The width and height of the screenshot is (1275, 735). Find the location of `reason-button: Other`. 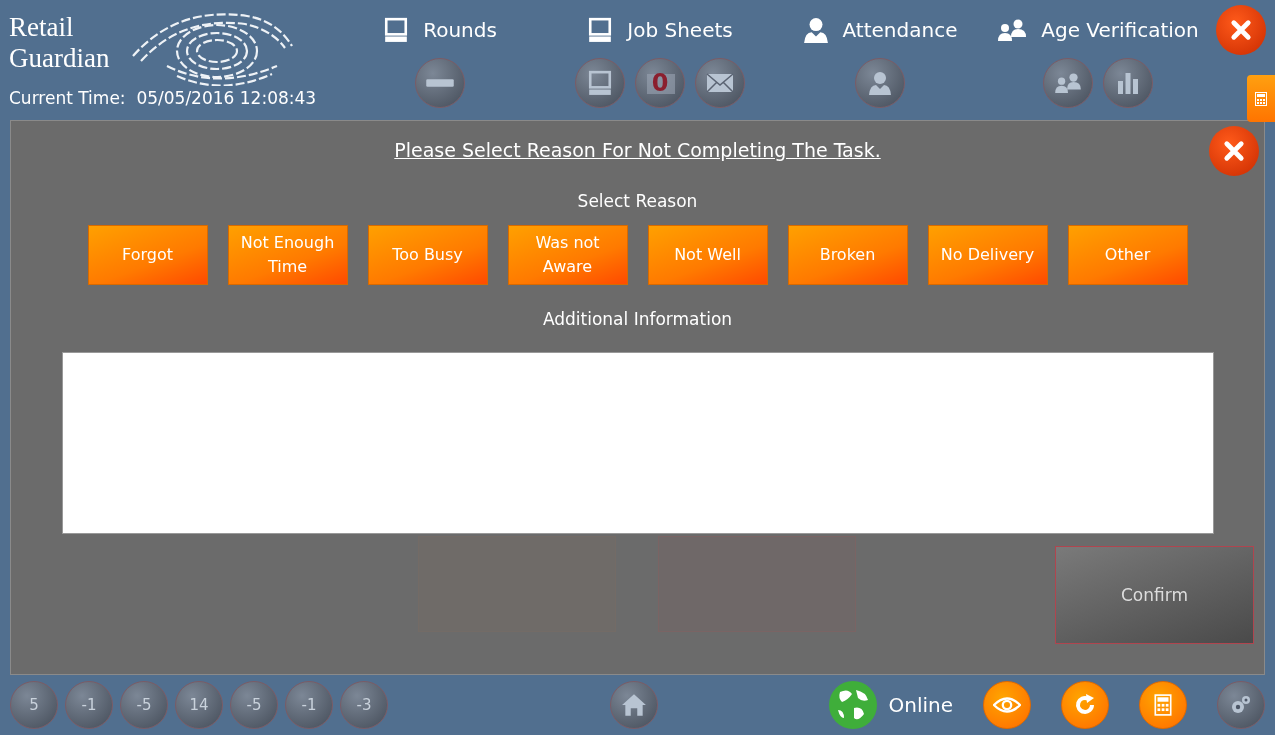

reason-button: Other is located at coordinates (1127, 255).